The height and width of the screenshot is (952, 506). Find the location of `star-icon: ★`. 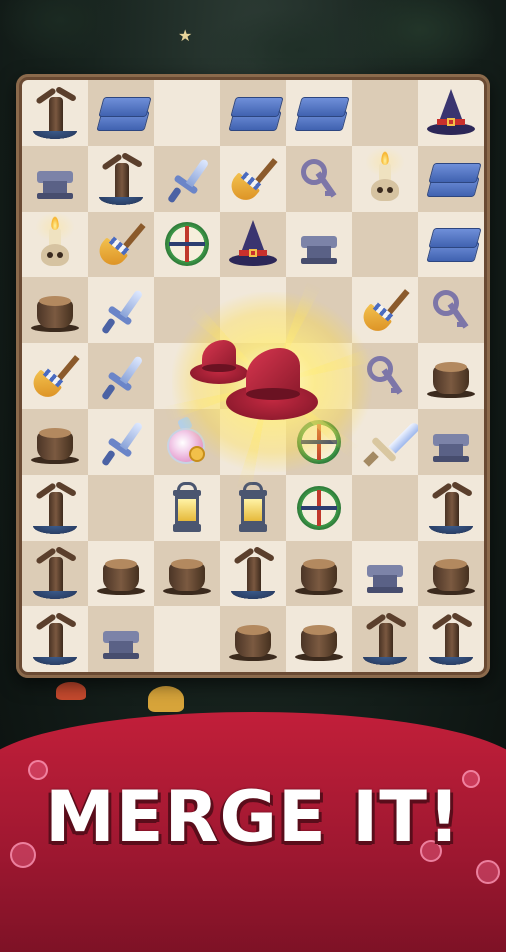

star-icon: ★ is located at coordinates (185, 35).